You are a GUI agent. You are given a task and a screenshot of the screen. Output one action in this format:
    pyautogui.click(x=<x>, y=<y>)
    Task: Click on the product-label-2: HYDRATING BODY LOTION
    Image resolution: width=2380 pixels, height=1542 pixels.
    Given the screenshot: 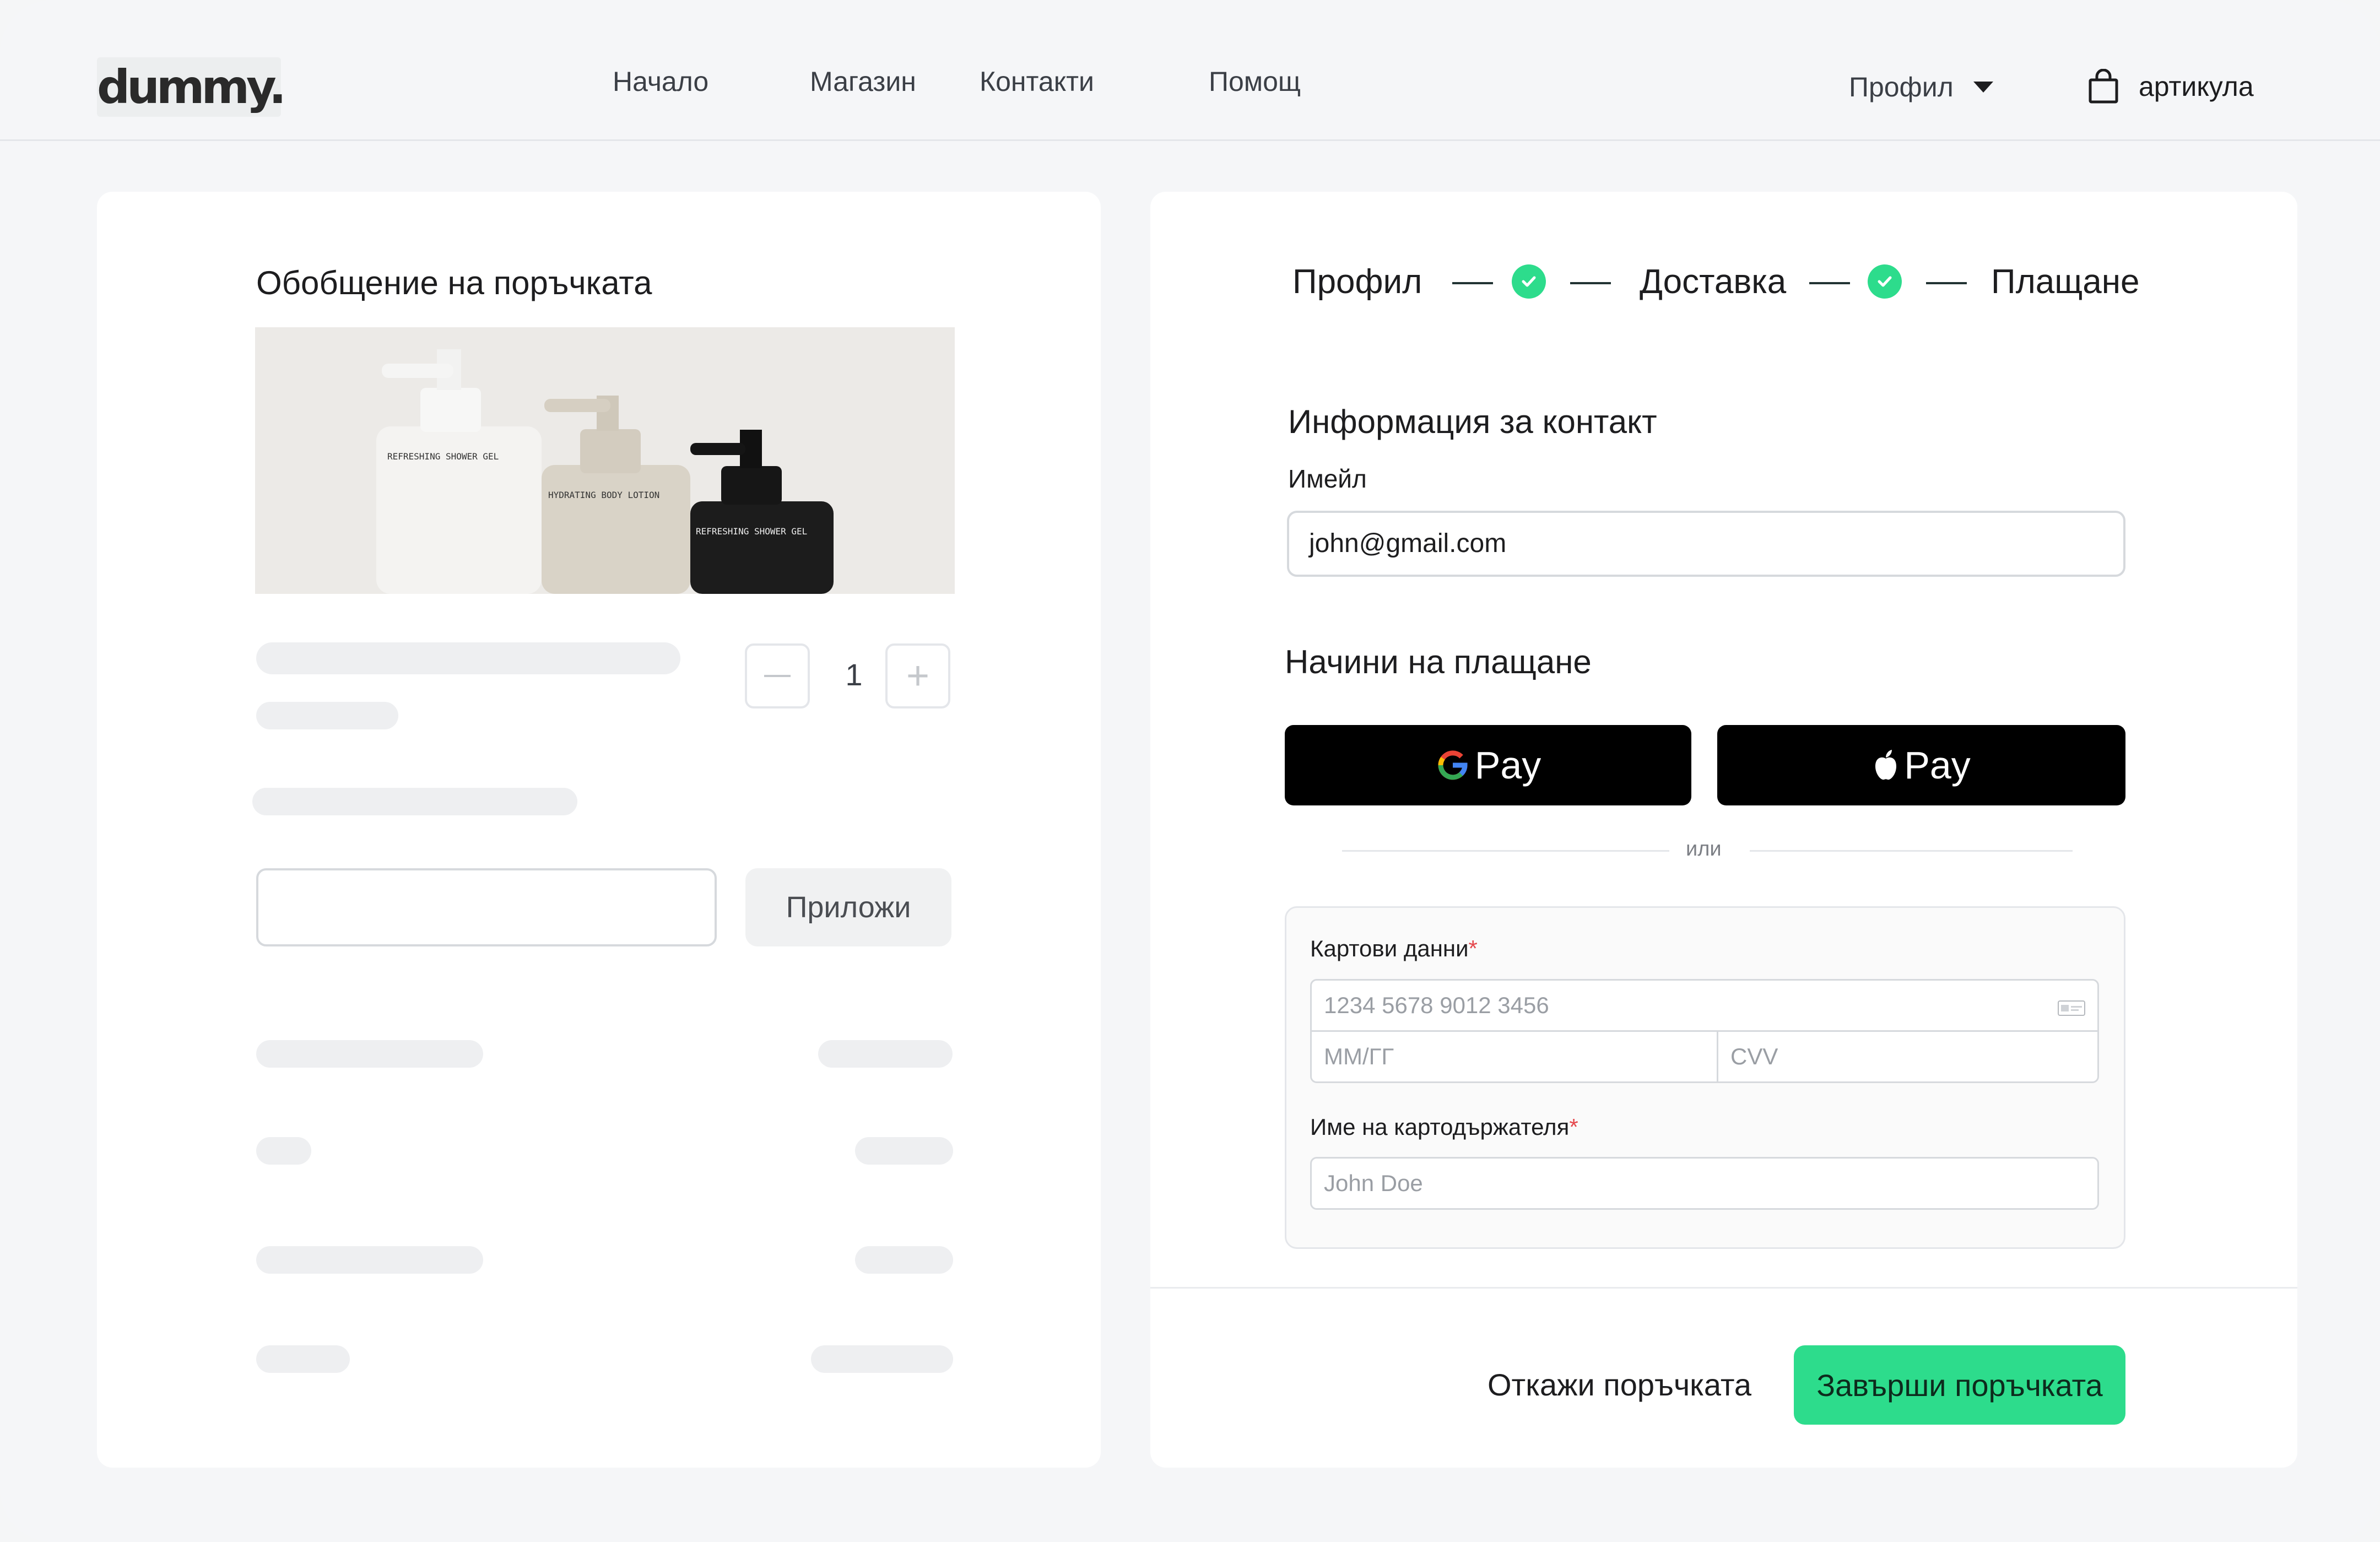 What is the action you would take?
    pyautogui.click(x=603, y=495)
    